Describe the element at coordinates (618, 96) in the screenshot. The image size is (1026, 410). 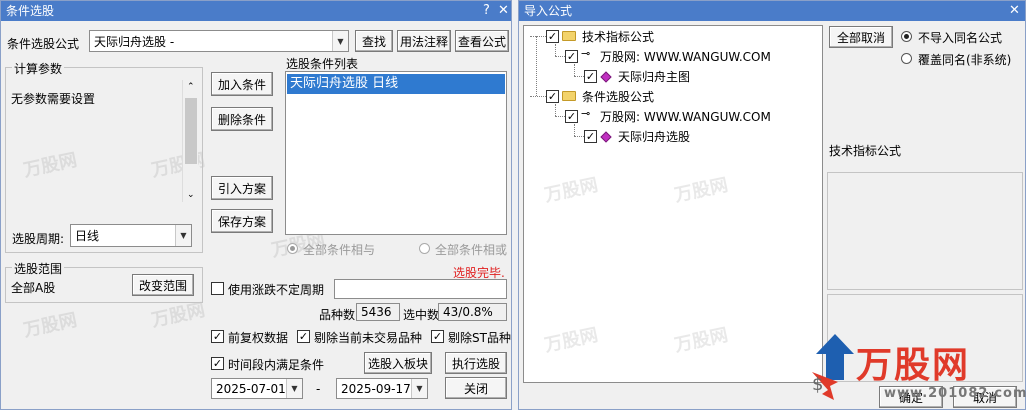
I see `tree-node-label: 条件选股公式` at that location.